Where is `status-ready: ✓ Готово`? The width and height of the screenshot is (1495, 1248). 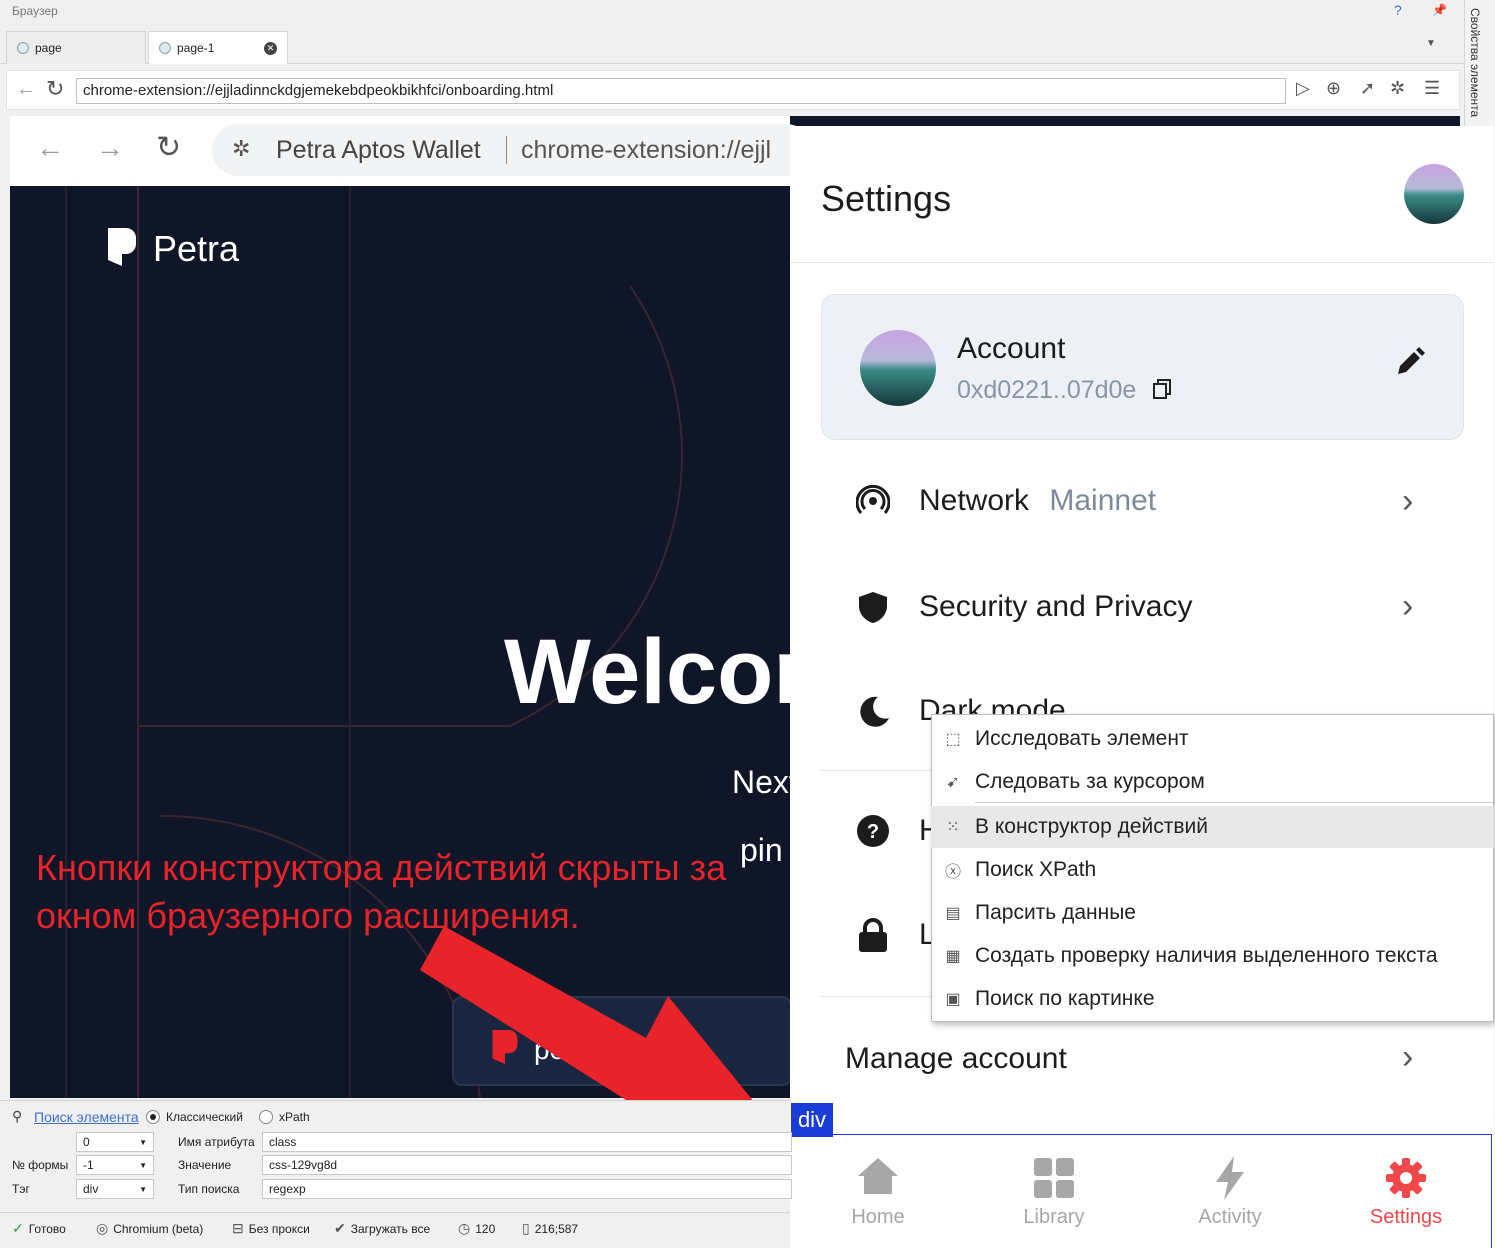 status-ready: ✓ Готово is located at coordinates (39, 1228).